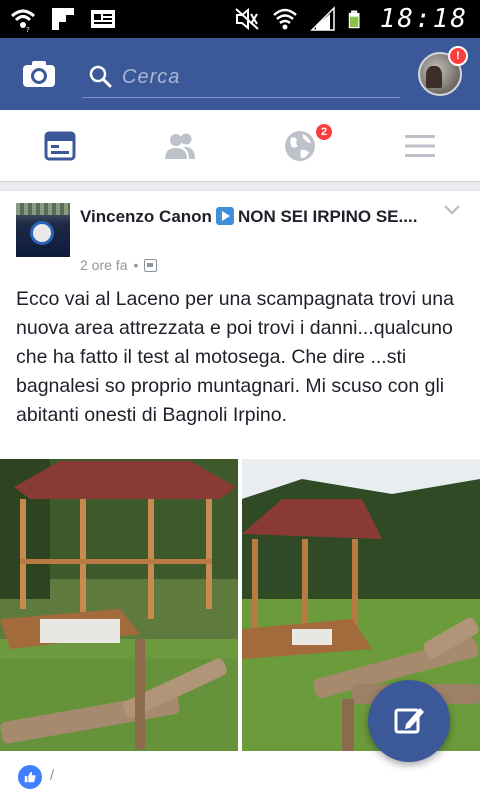  I want to click on tab-notifications: 2, so click(300, 146).